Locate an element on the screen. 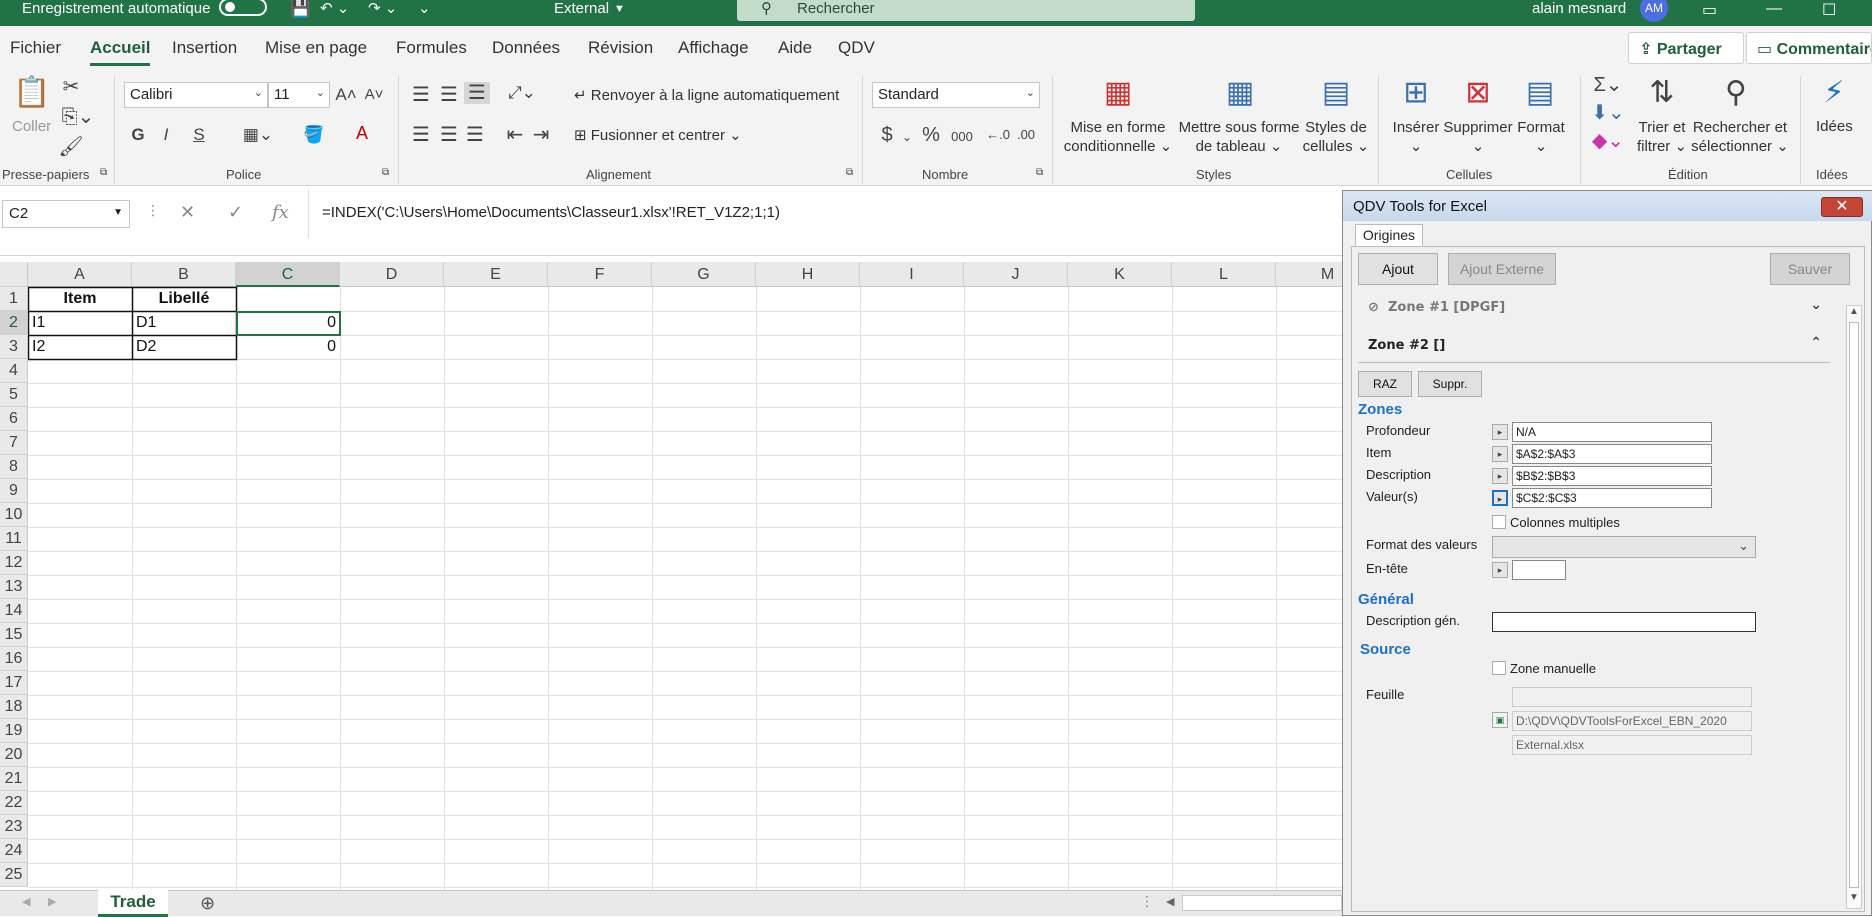 This screenshot has height=917, width=1872. value-format-select: ⌄ is located at coordinates (1624, 547).